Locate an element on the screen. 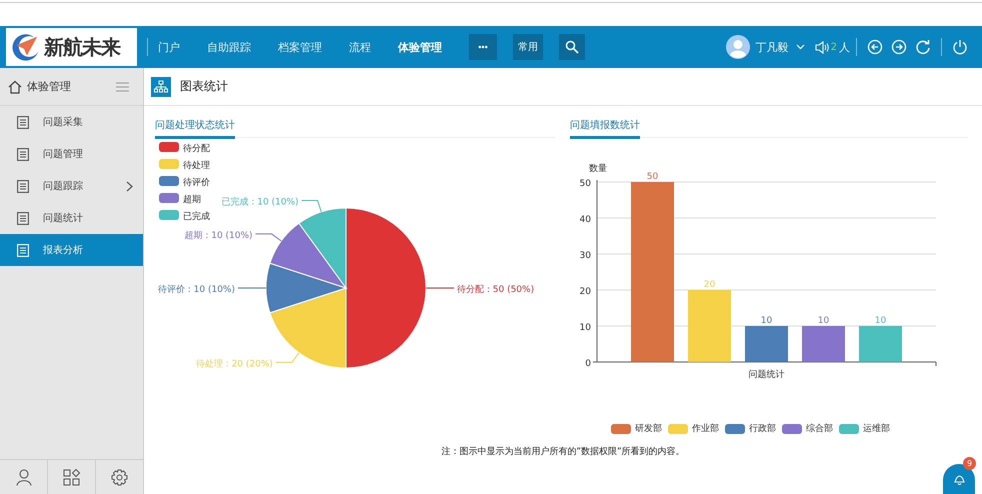  person-icon is located at coordinates (24, 477).